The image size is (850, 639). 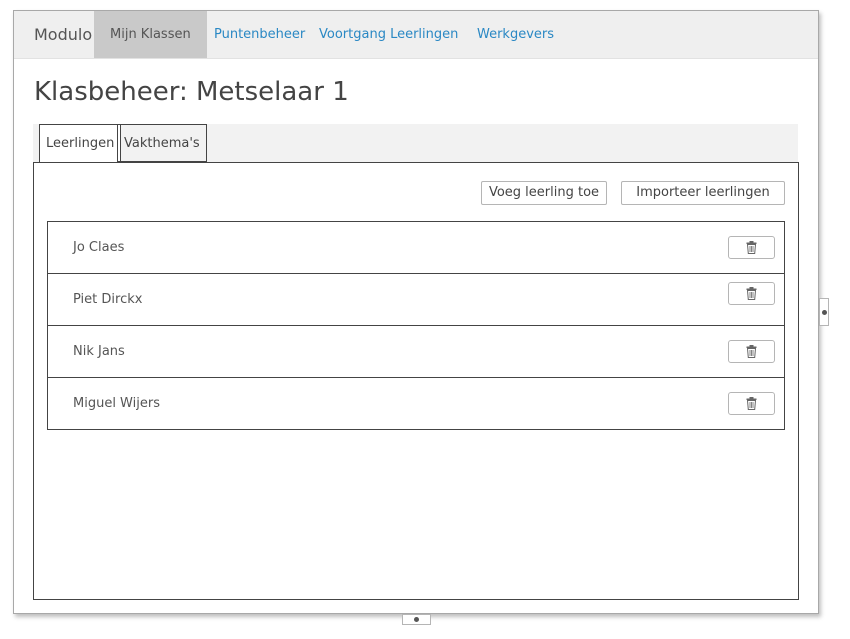 I want to click on nav-item-mijn-klassen: Mijn Klassen, so click(x=150, y=34).